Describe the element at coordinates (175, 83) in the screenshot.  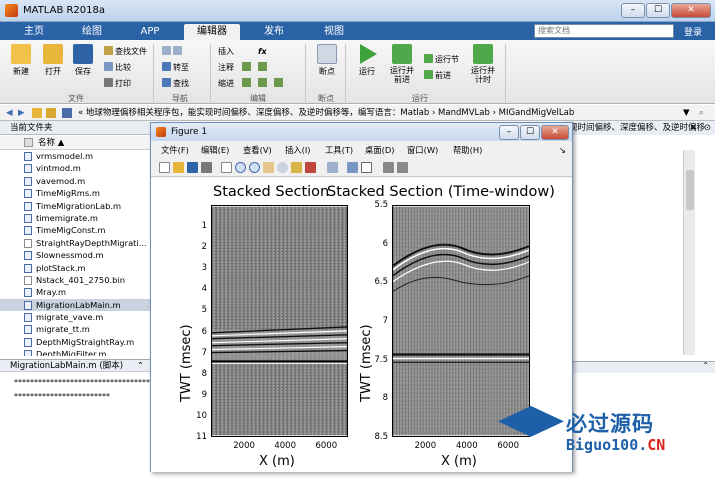
I see `find-button: 查找` at that location.